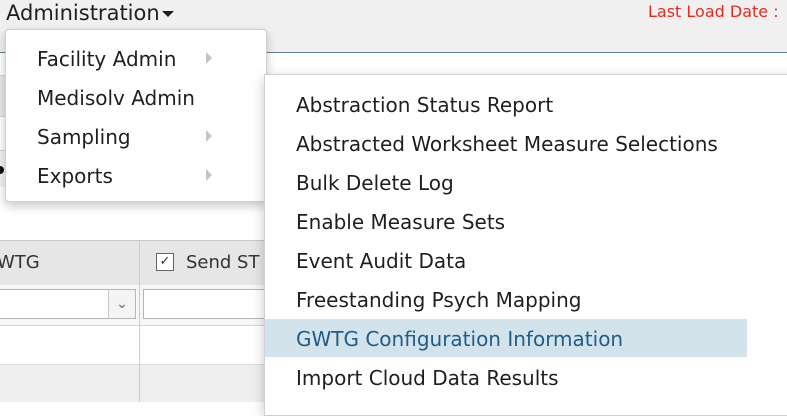  I want to click on submenu-item-event-audit-data: Event Audit Data, so click(506, 260).